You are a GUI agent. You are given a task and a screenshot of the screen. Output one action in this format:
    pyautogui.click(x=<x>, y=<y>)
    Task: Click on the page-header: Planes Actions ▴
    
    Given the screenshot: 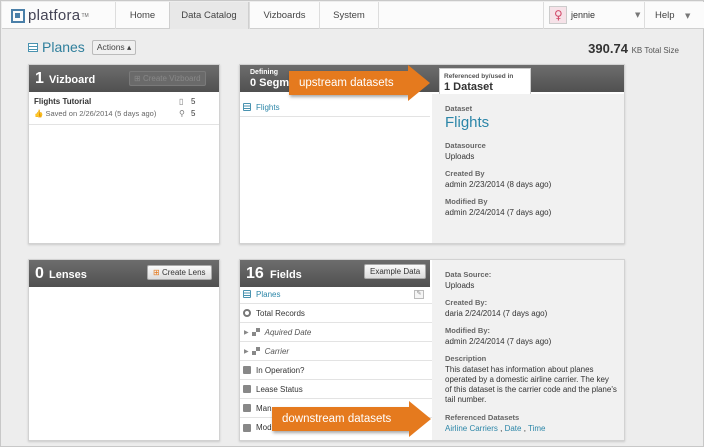 What is the action you would take?
    pyautogui.click(x=82, y=47)
    